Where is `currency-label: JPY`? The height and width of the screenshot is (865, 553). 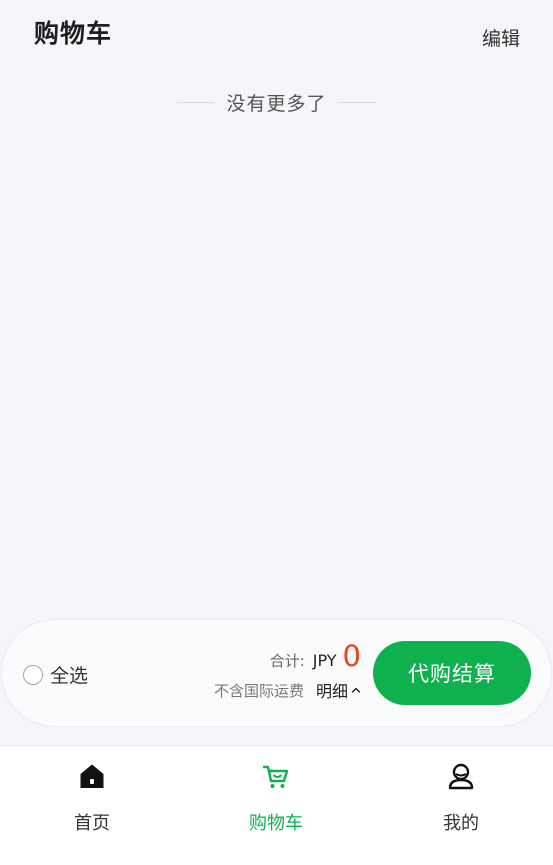
currency-label: JPY is located at coordinates (324, 660).